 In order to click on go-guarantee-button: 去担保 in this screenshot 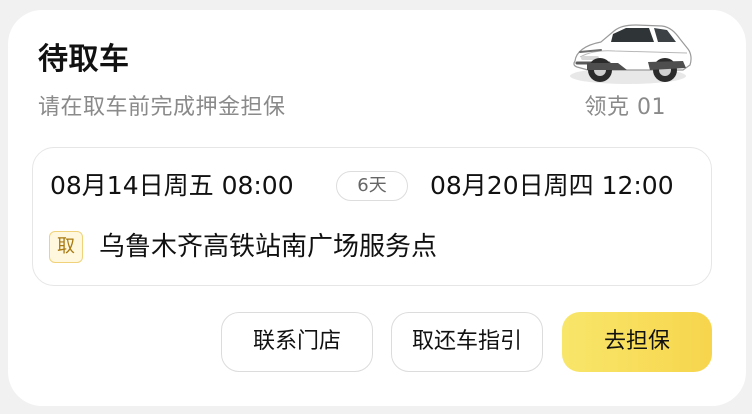, I will do `click(637, 342)`.